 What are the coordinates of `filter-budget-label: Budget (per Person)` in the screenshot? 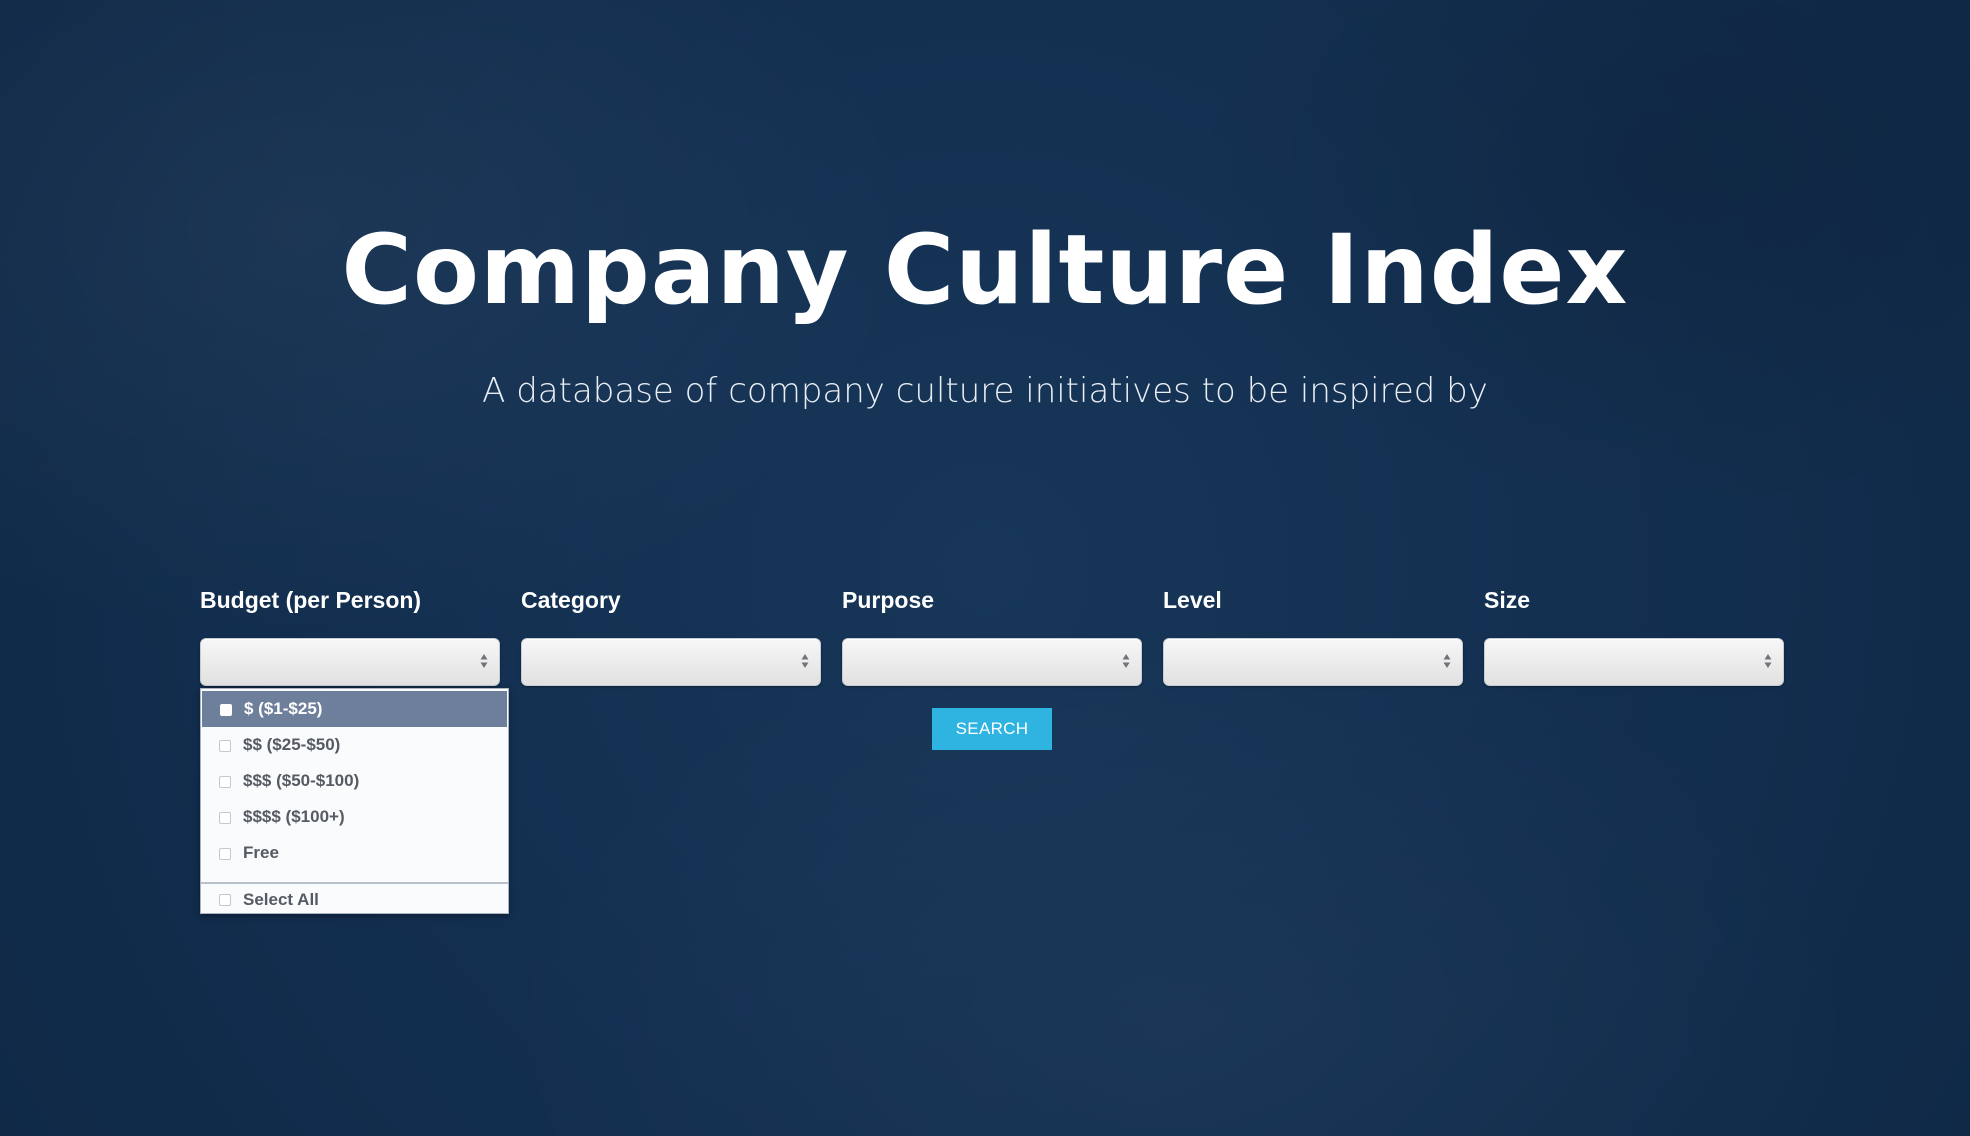 It's located at (311, 600).